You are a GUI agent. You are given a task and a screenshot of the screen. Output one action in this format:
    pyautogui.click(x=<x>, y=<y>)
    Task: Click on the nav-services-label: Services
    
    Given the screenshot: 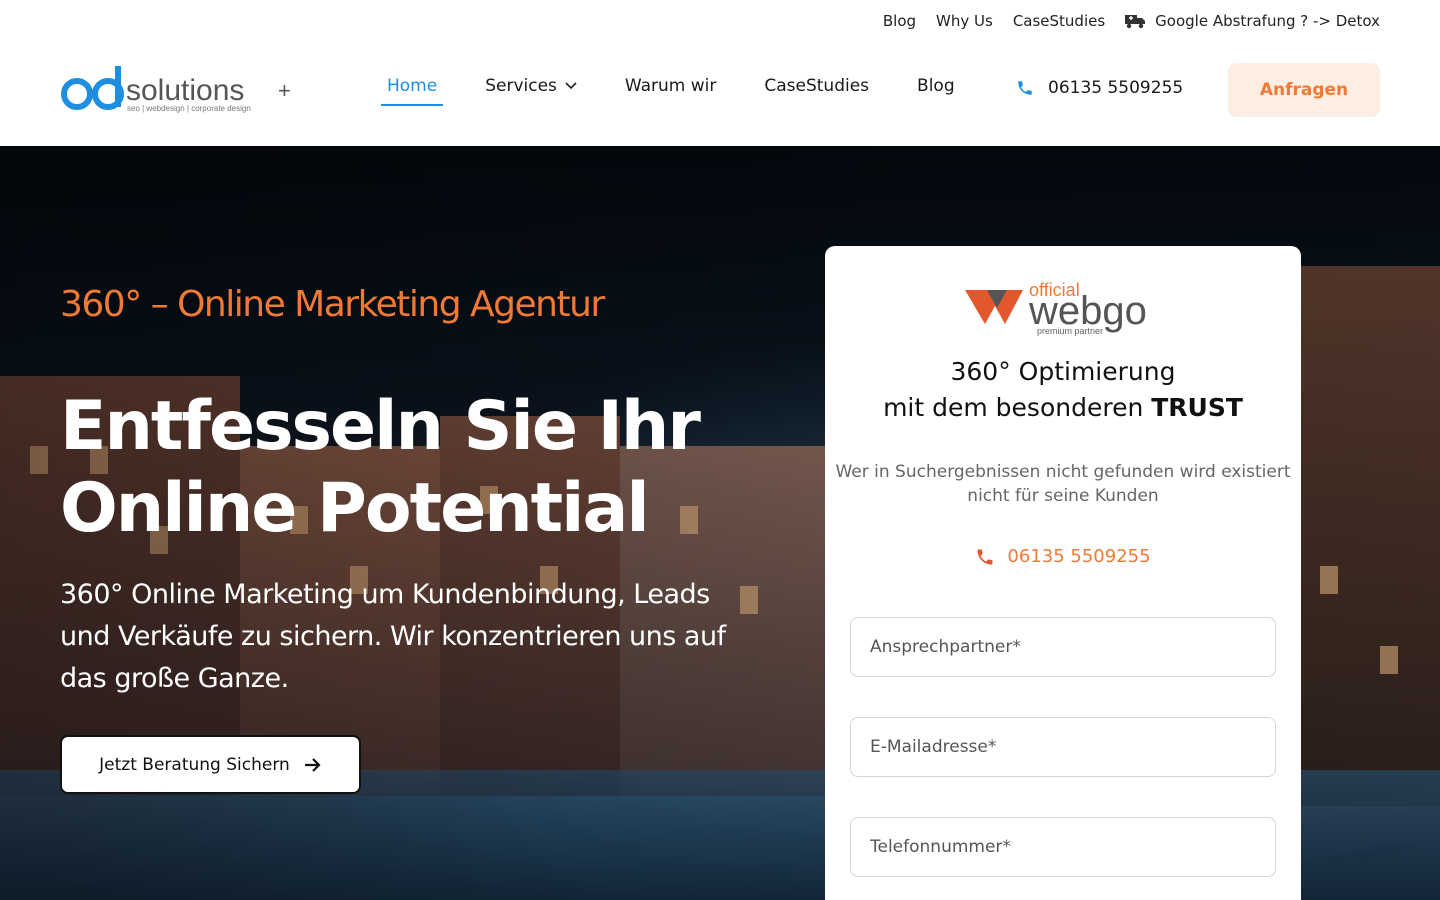 What is the action you would take?
    pyautogui.click(x=521, y=86)
    